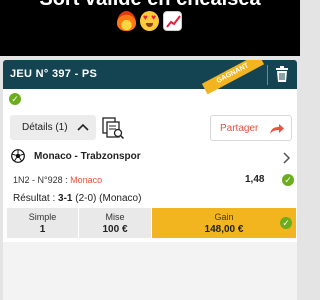  What do you see at coordinates (65, 198) in the screenshot?
I see `result-score: 3-1` at bounding box center [65, 198].